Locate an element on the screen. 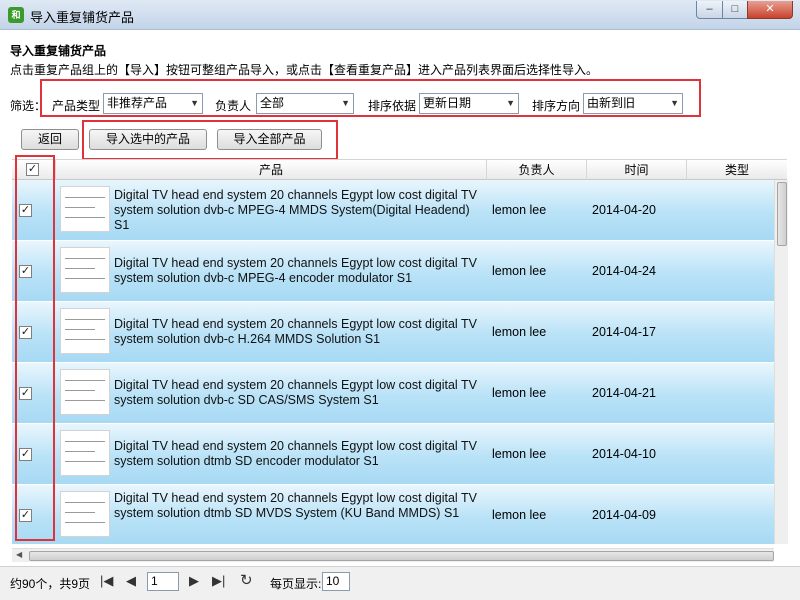 This screenshot has height=600, width=800. horizontal-scroll-thumb is located at coordinates (401, 556).